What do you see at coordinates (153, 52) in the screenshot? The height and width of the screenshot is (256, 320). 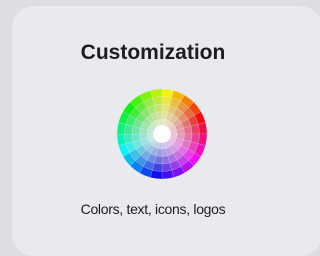 I see `card-title: Customization` at bounding box center [153, 52].